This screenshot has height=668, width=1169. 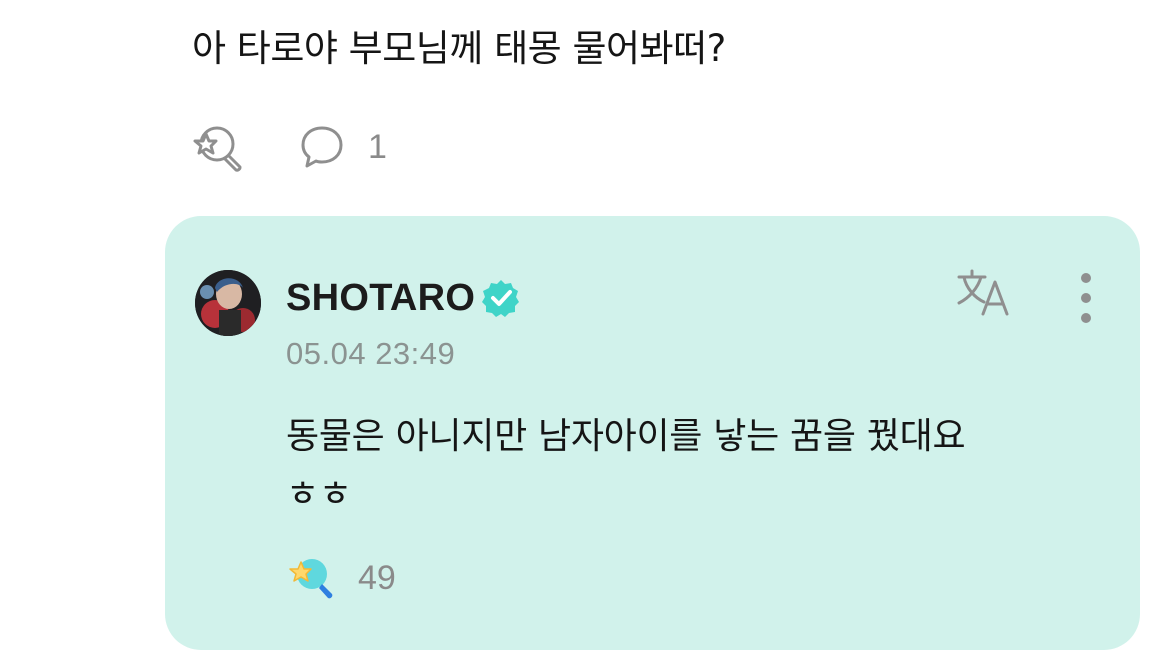 I want to click on more-options-button, so click(x=1086, y=300).